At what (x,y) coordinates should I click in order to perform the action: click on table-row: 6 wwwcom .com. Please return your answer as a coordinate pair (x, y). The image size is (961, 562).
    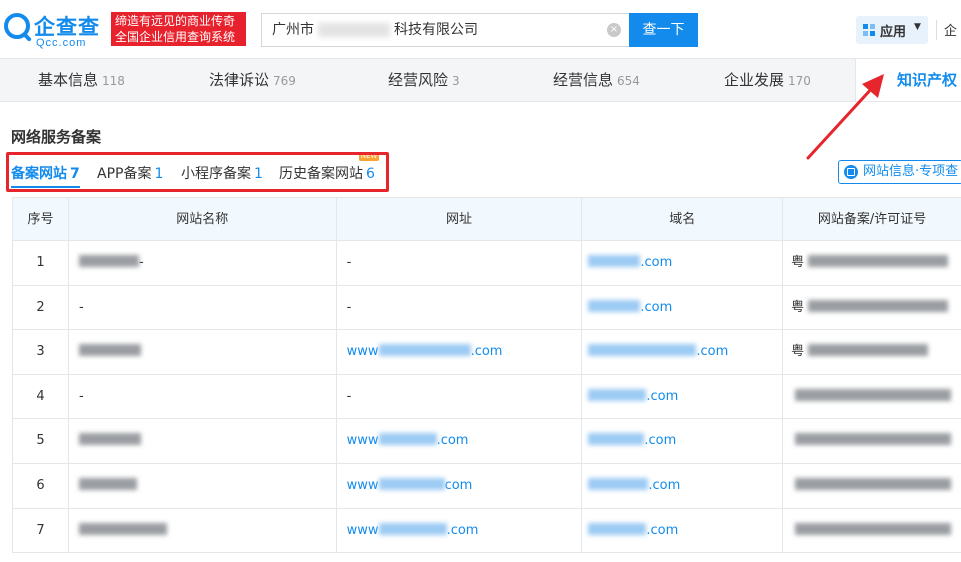
    Looking at the image, I should click on (487, 486).